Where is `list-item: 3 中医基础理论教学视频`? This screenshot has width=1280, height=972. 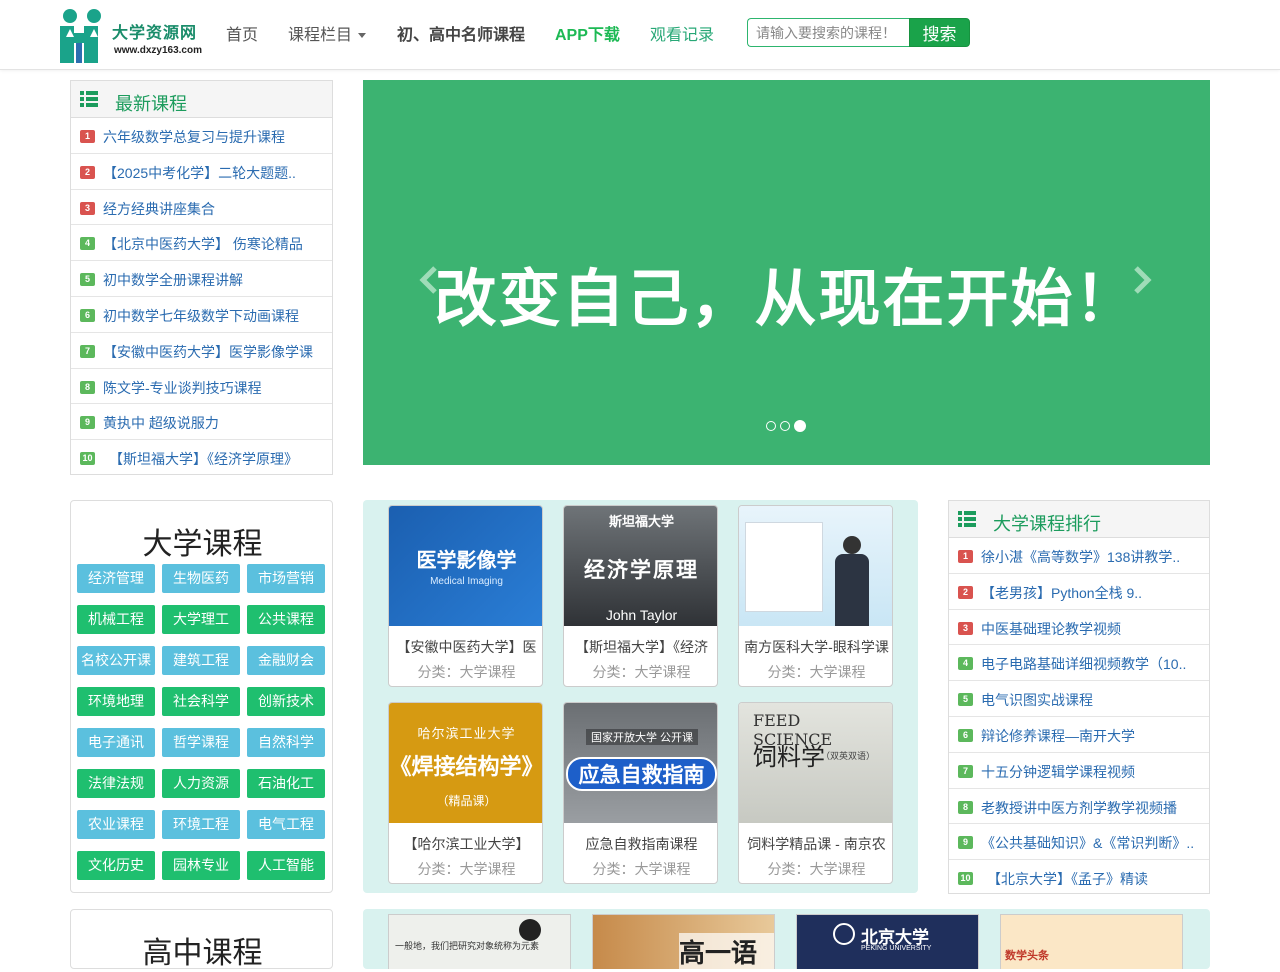 list-item: 3 中医基础理论教学视频 is located at coordinates (1079, 628).